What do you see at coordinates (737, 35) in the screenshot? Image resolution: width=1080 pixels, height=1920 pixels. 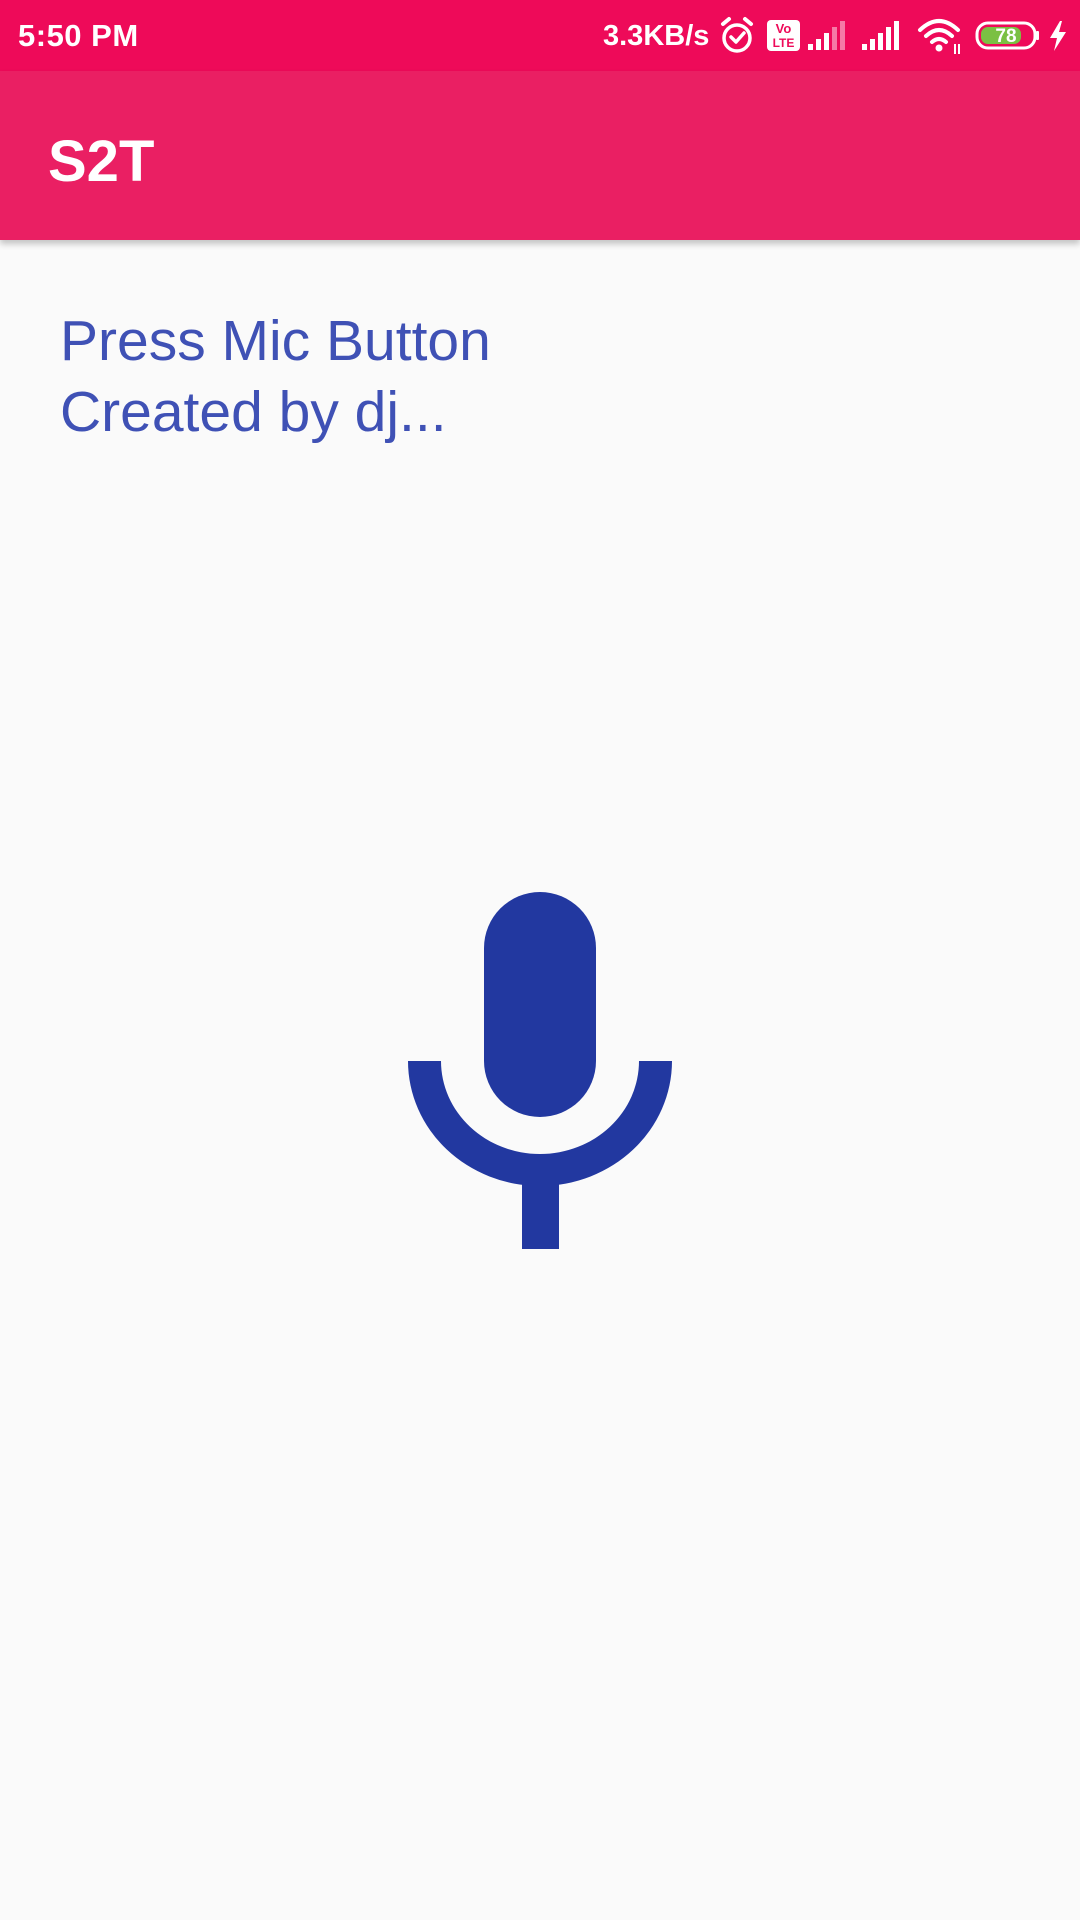 I see `alarm-icon` at bounding box center [737, 35].